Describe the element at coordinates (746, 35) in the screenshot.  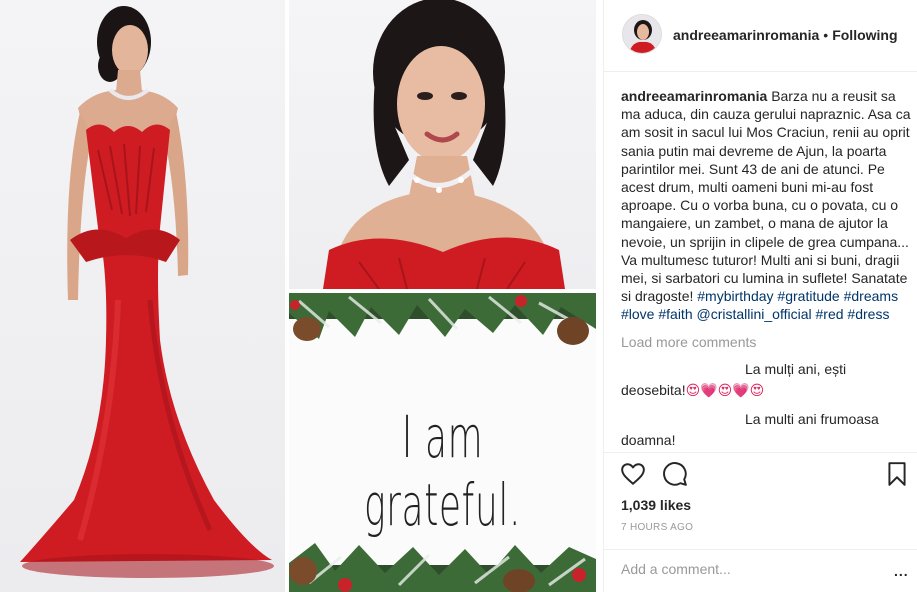
I see `username-link: andreeamarinromania` at that location.